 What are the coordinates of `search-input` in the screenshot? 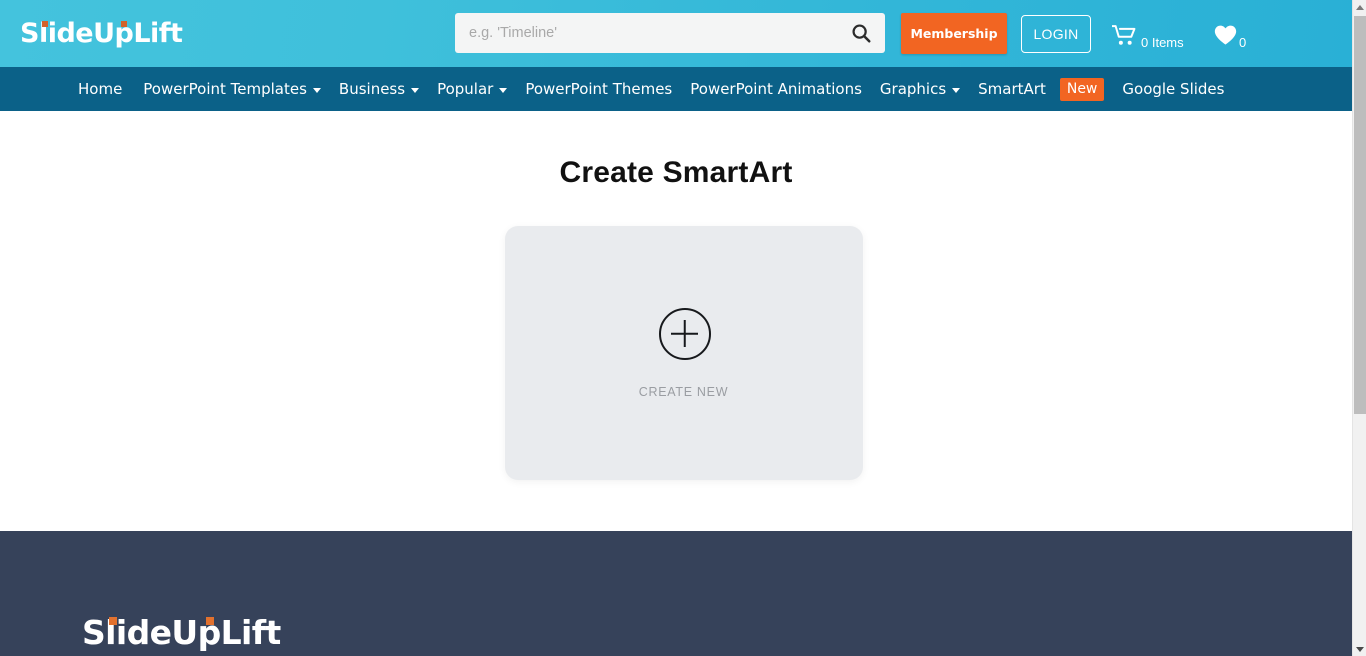 It's located at (646, 33).